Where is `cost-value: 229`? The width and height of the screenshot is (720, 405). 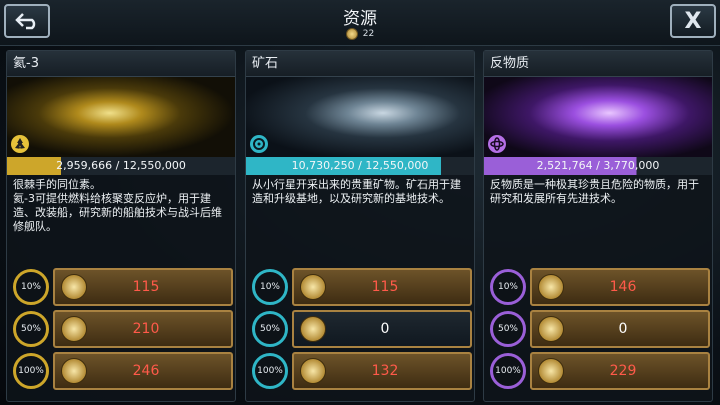
cost-value: 229 is located at coordinates (623, 371).